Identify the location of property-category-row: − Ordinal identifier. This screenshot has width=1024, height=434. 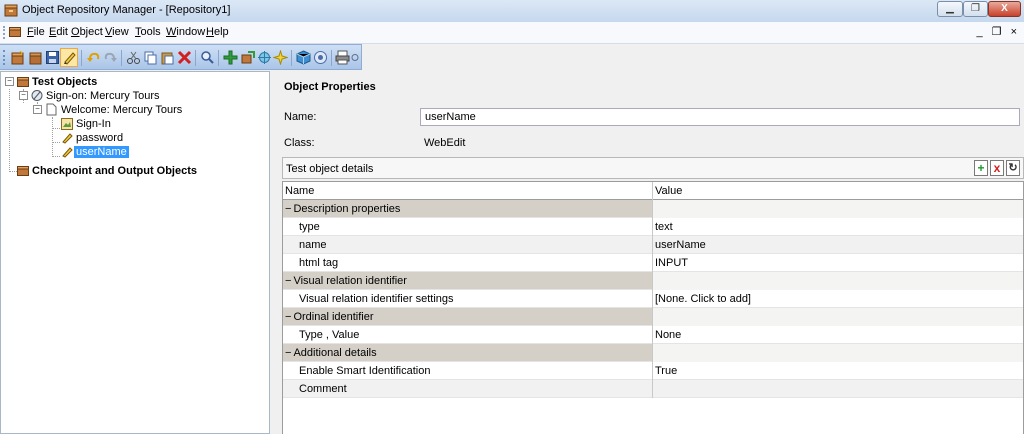
(653, 317).